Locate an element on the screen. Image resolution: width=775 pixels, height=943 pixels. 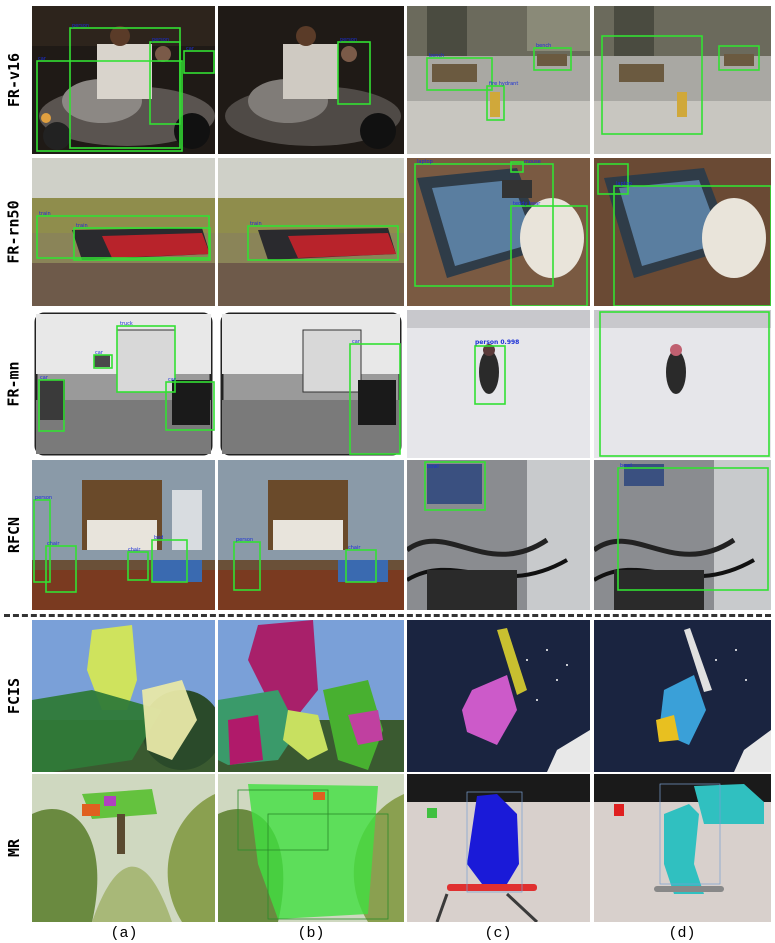
image-row2-col1: car is located at coordinates (311, 384).